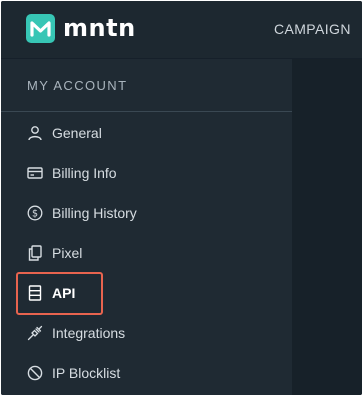  I want to click on block-icon, so click(35, 373).